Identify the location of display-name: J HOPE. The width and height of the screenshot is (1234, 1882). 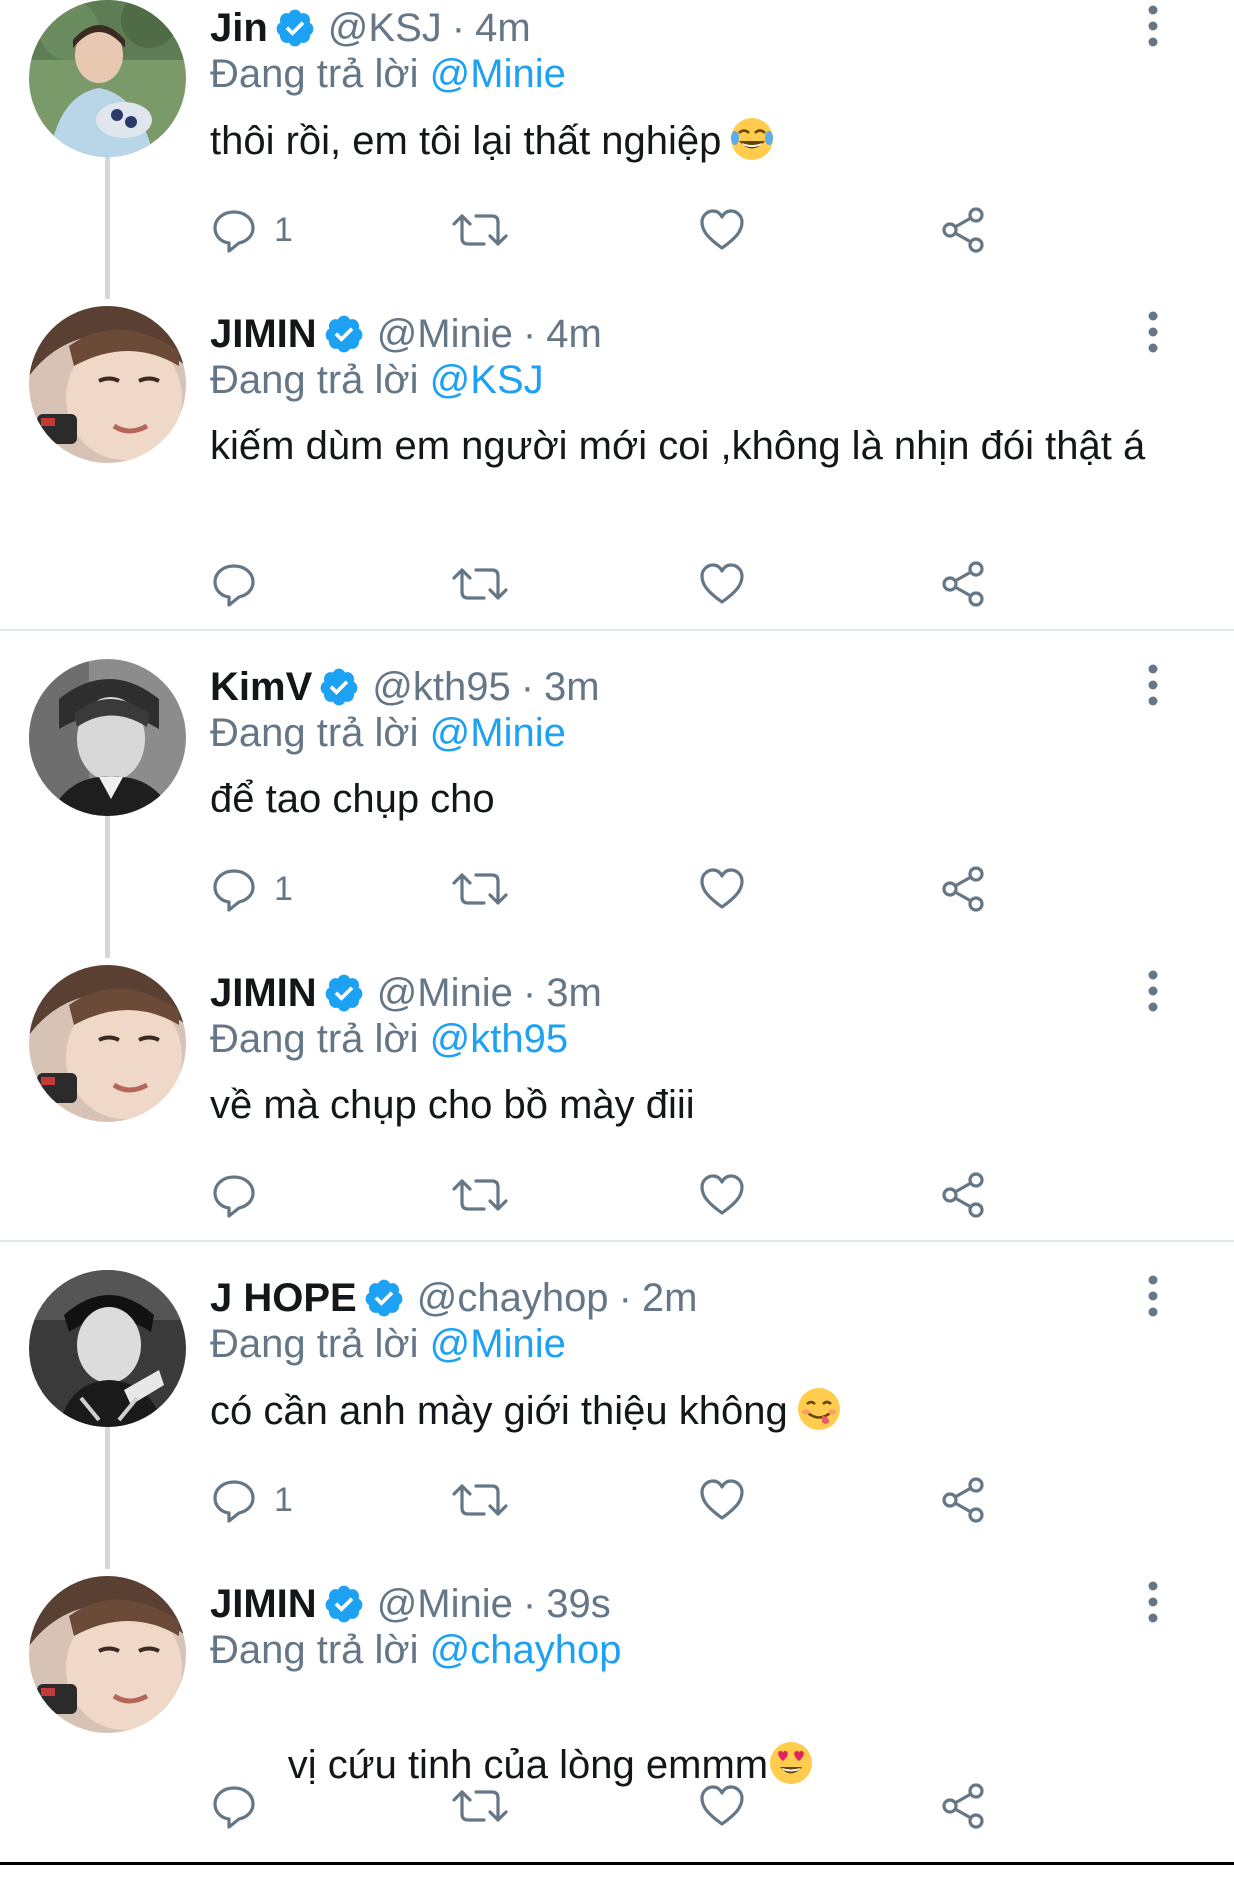
(283, 1298).